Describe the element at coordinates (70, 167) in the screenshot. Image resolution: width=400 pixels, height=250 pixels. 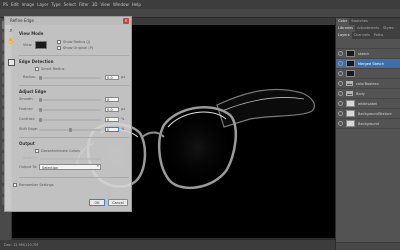
I see `output-to-select: Selection` at that location.